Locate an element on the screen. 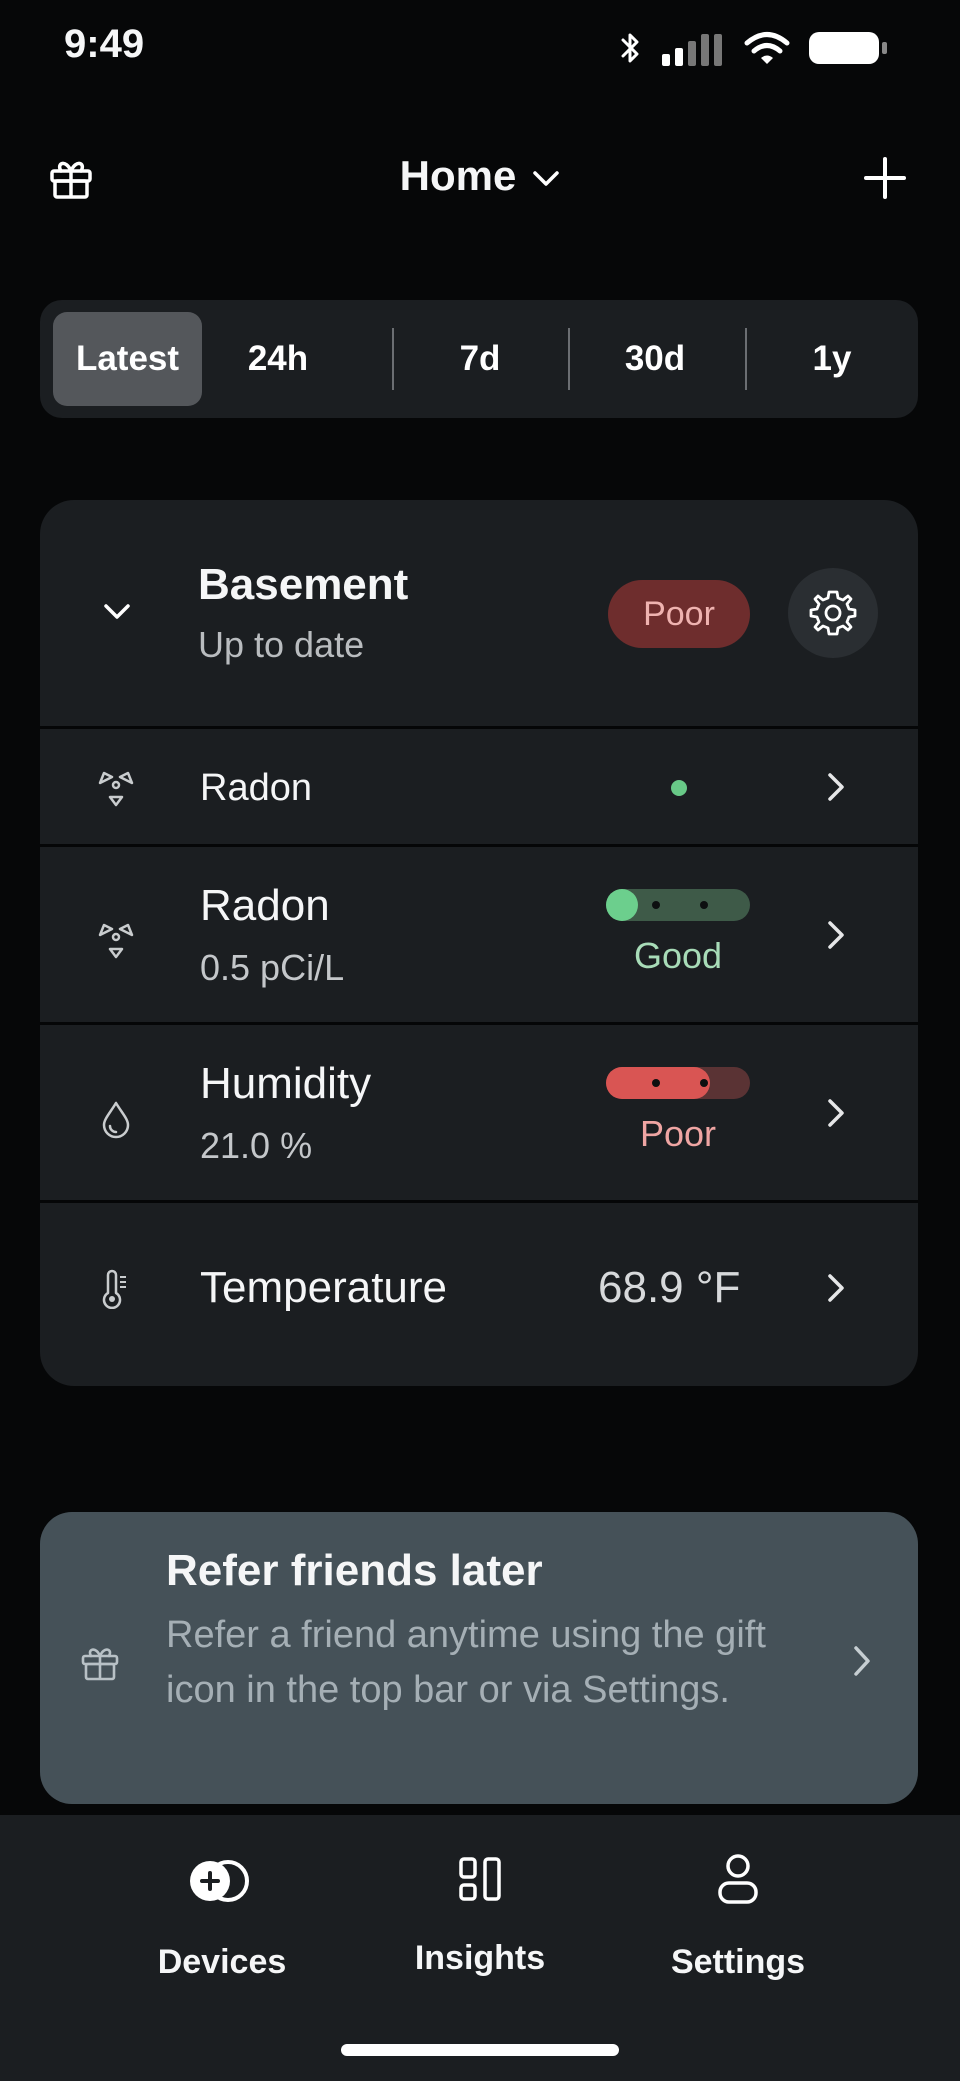 This screenshot has height=2081, width=960. insights-icon is located at coordinates (480, 1879).